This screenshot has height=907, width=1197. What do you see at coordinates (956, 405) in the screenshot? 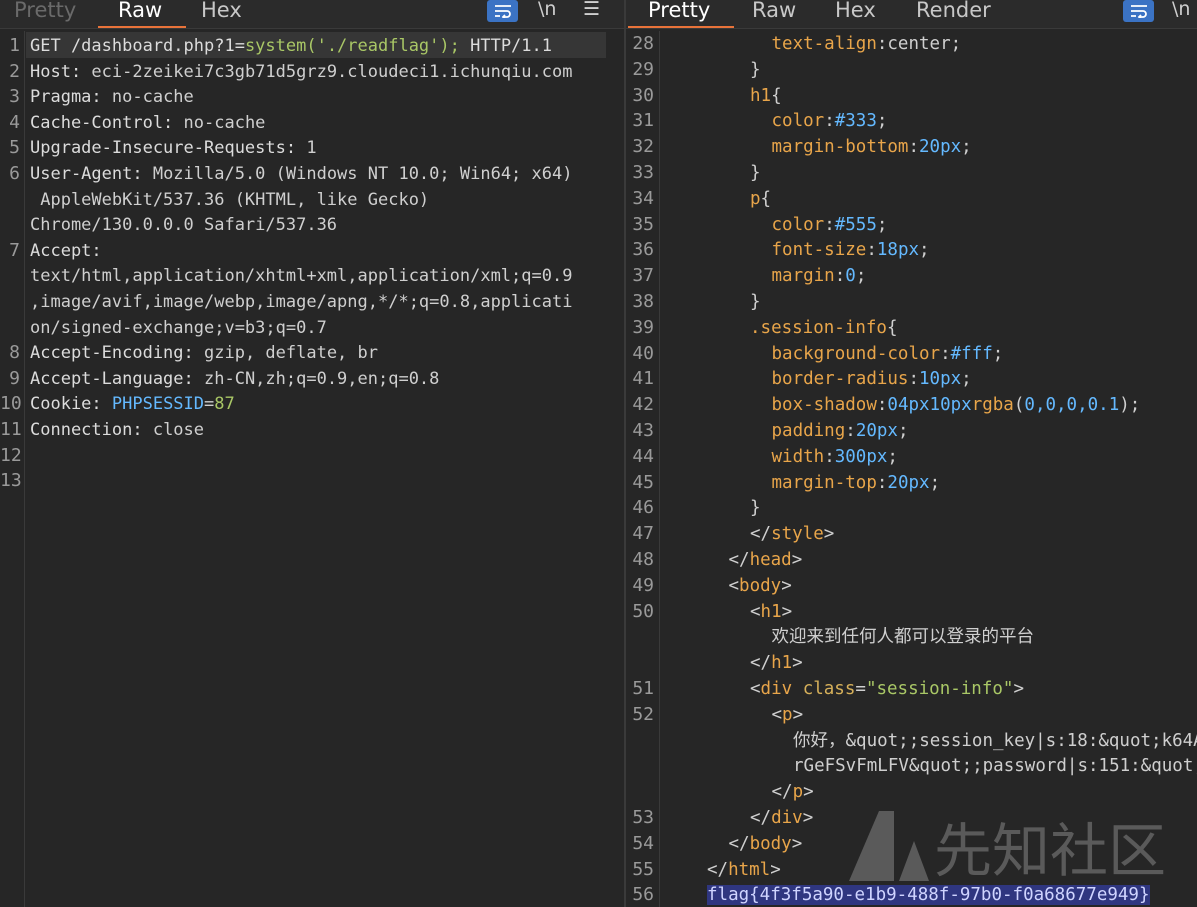
I see `line-text: box-shadow:04px10pxrgba(0,0,0,0.1);` at bounding box center [956, 405].